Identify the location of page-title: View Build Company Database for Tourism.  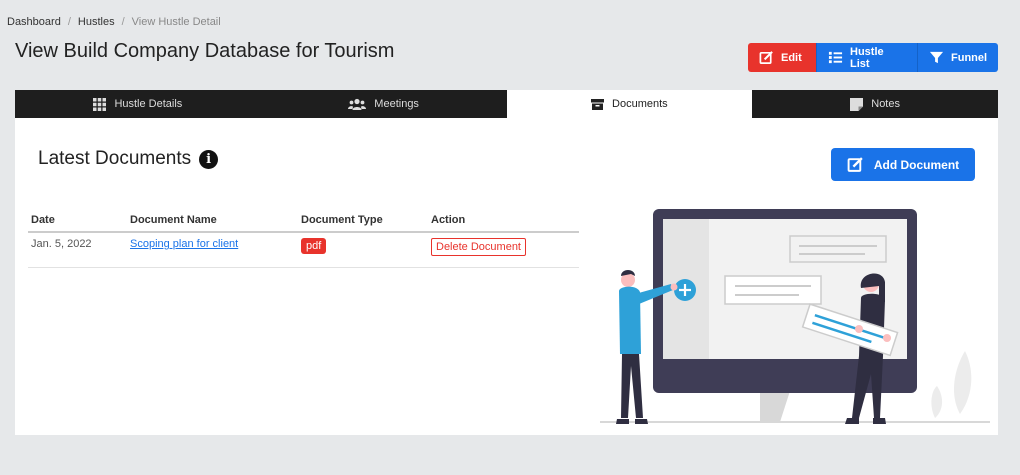
(205, 51).